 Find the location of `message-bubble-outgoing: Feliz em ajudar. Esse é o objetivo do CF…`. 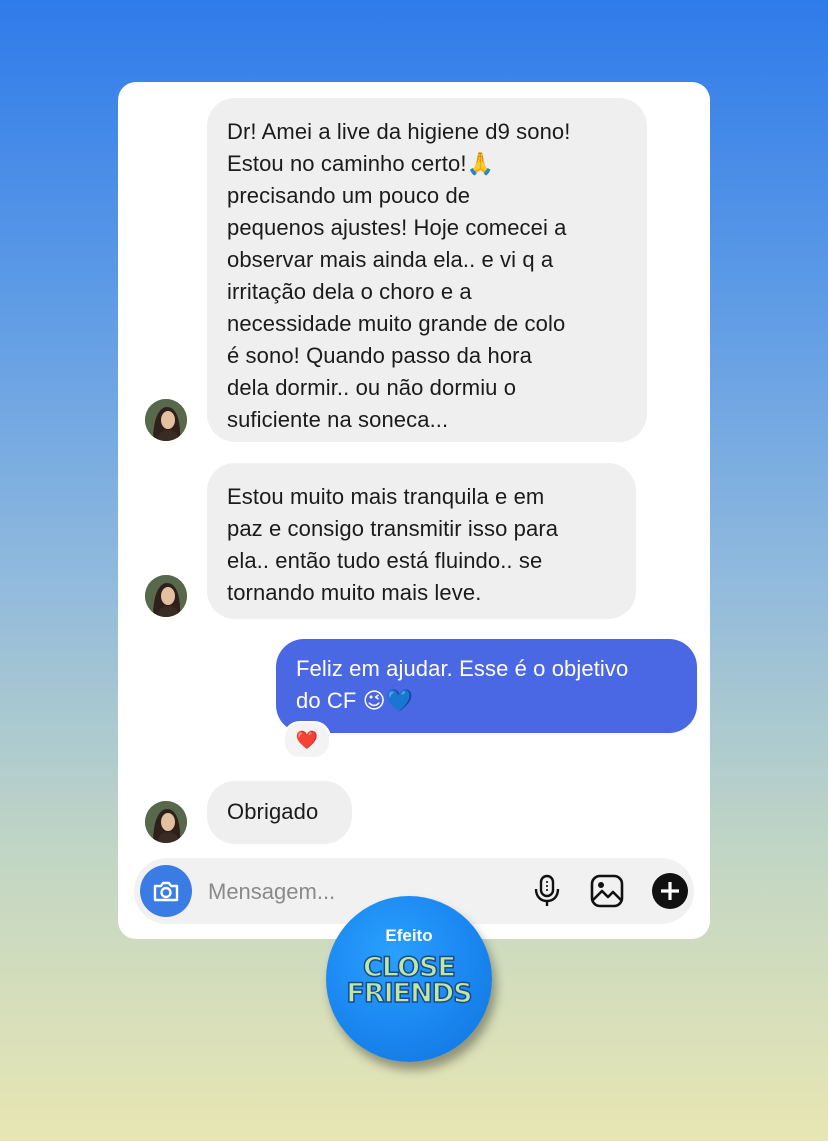

message-bubble-outgoing: Feliz em ajudar. Esse é o objetivo do CF… is located at coordinates (486, 686).